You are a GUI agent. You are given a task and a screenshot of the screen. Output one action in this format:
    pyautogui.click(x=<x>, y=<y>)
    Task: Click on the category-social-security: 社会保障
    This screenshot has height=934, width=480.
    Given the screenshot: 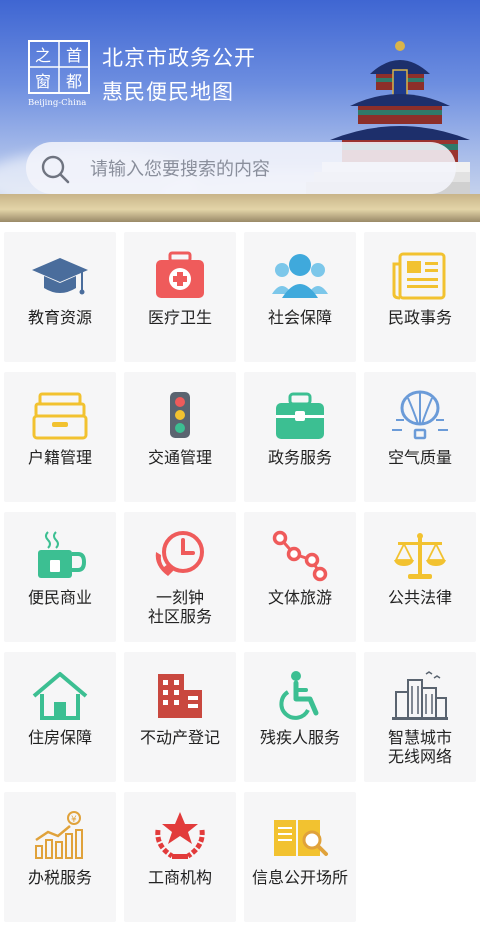 What is the action you would take?
    pyautogui.click(x=300, y=297)
    